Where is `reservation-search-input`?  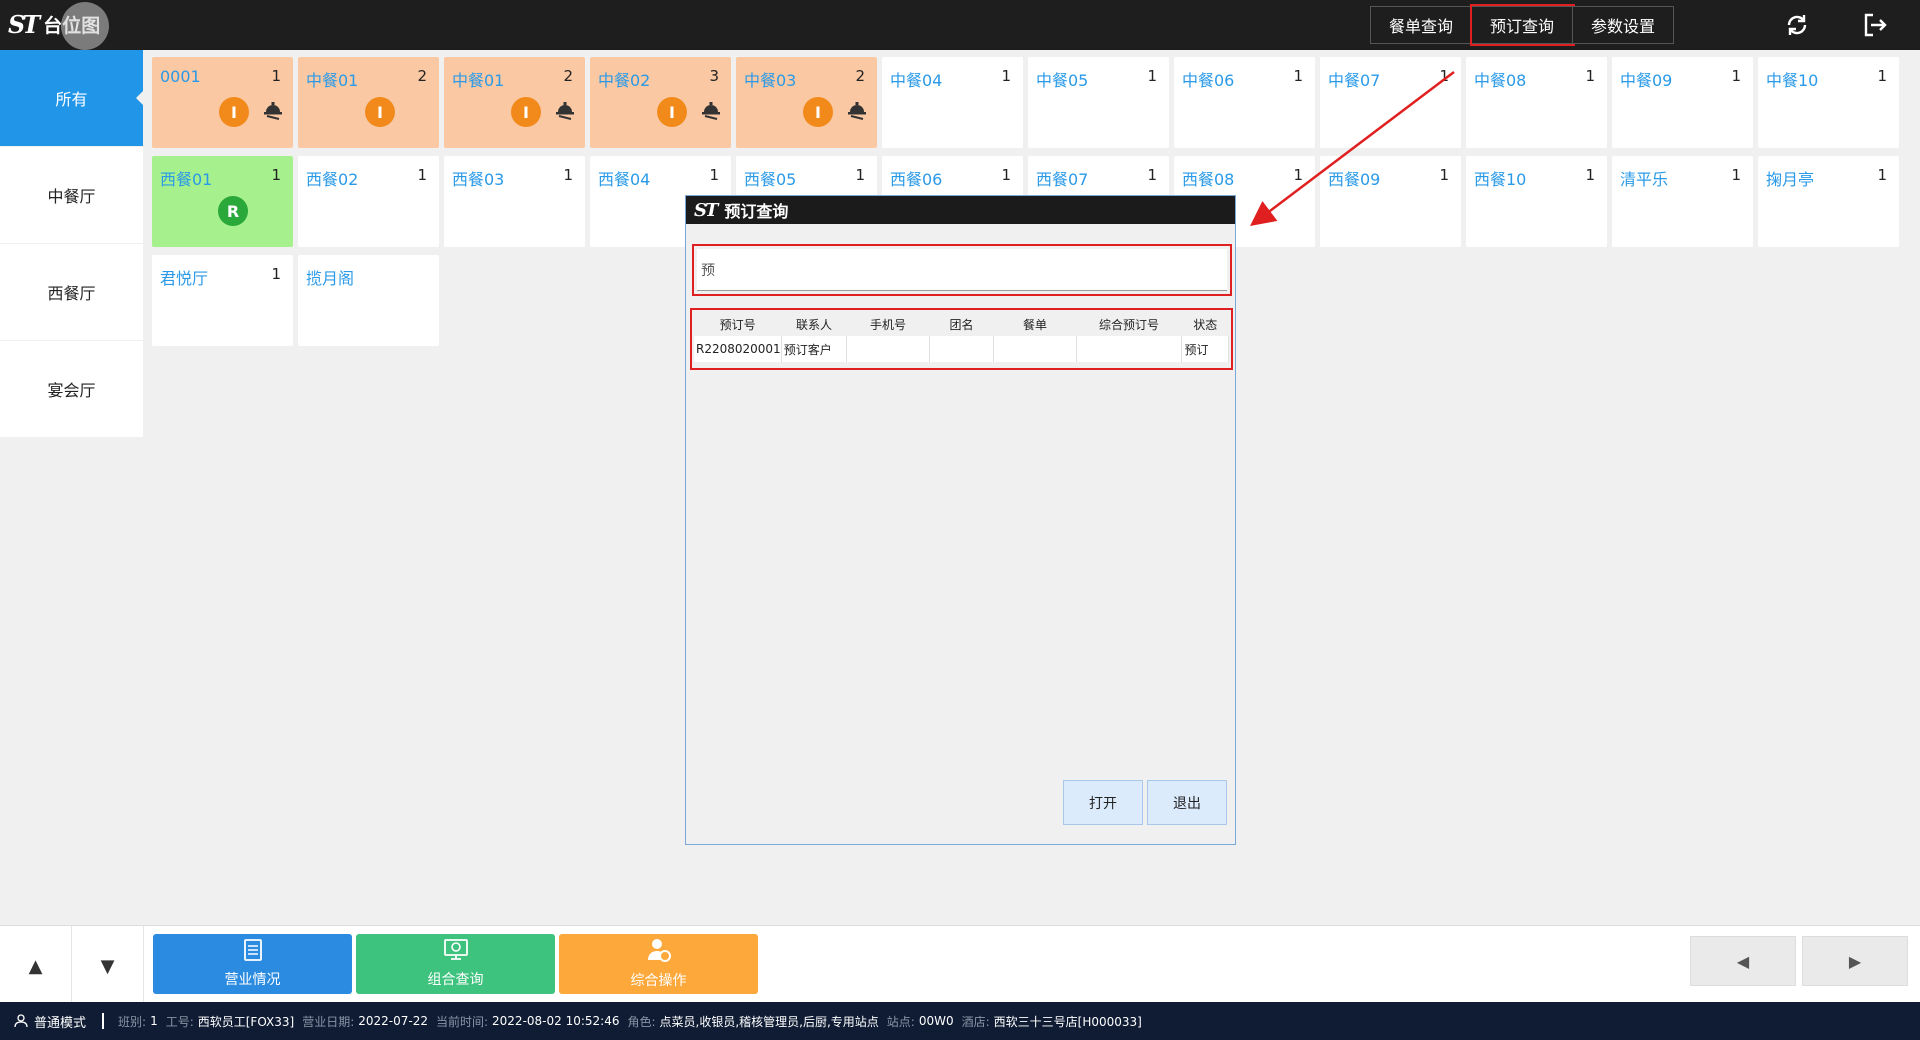 reservation-search-input is located at coordinates (962, 270).